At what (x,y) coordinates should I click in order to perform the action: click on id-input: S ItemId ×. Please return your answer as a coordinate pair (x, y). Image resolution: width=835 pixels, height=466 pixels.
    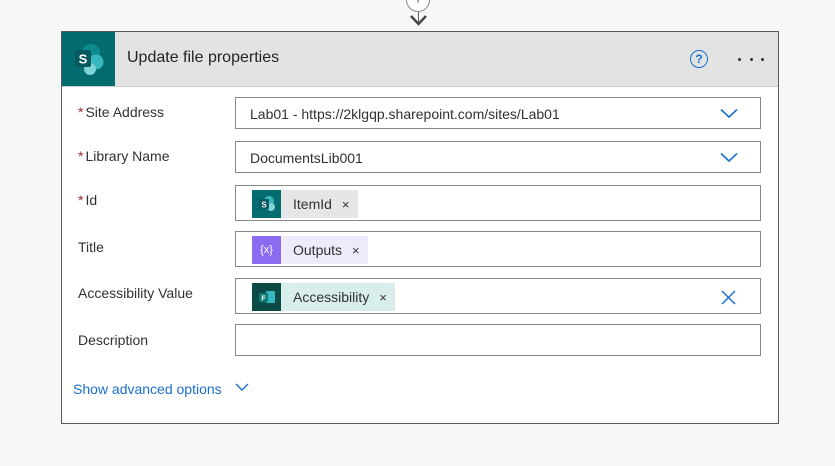
    Looking at the image, I should click on (498, 203).